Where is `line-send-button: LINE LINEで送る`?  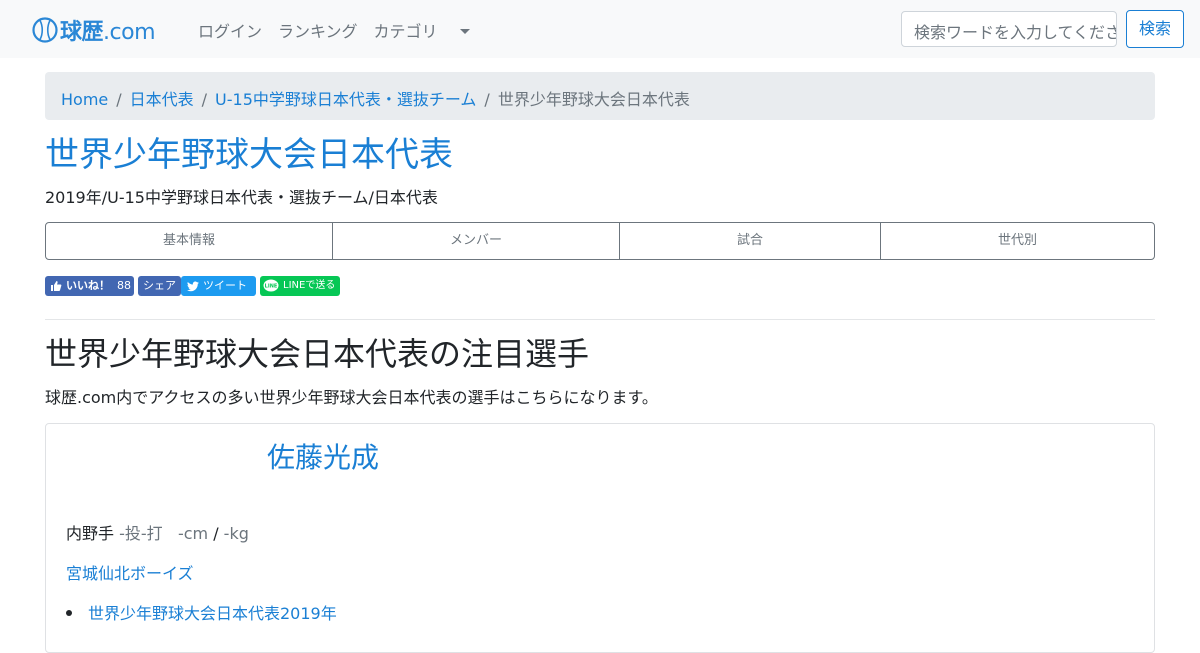
line-send-button: LINE LINEで送る is located at coordinates (300, 286).